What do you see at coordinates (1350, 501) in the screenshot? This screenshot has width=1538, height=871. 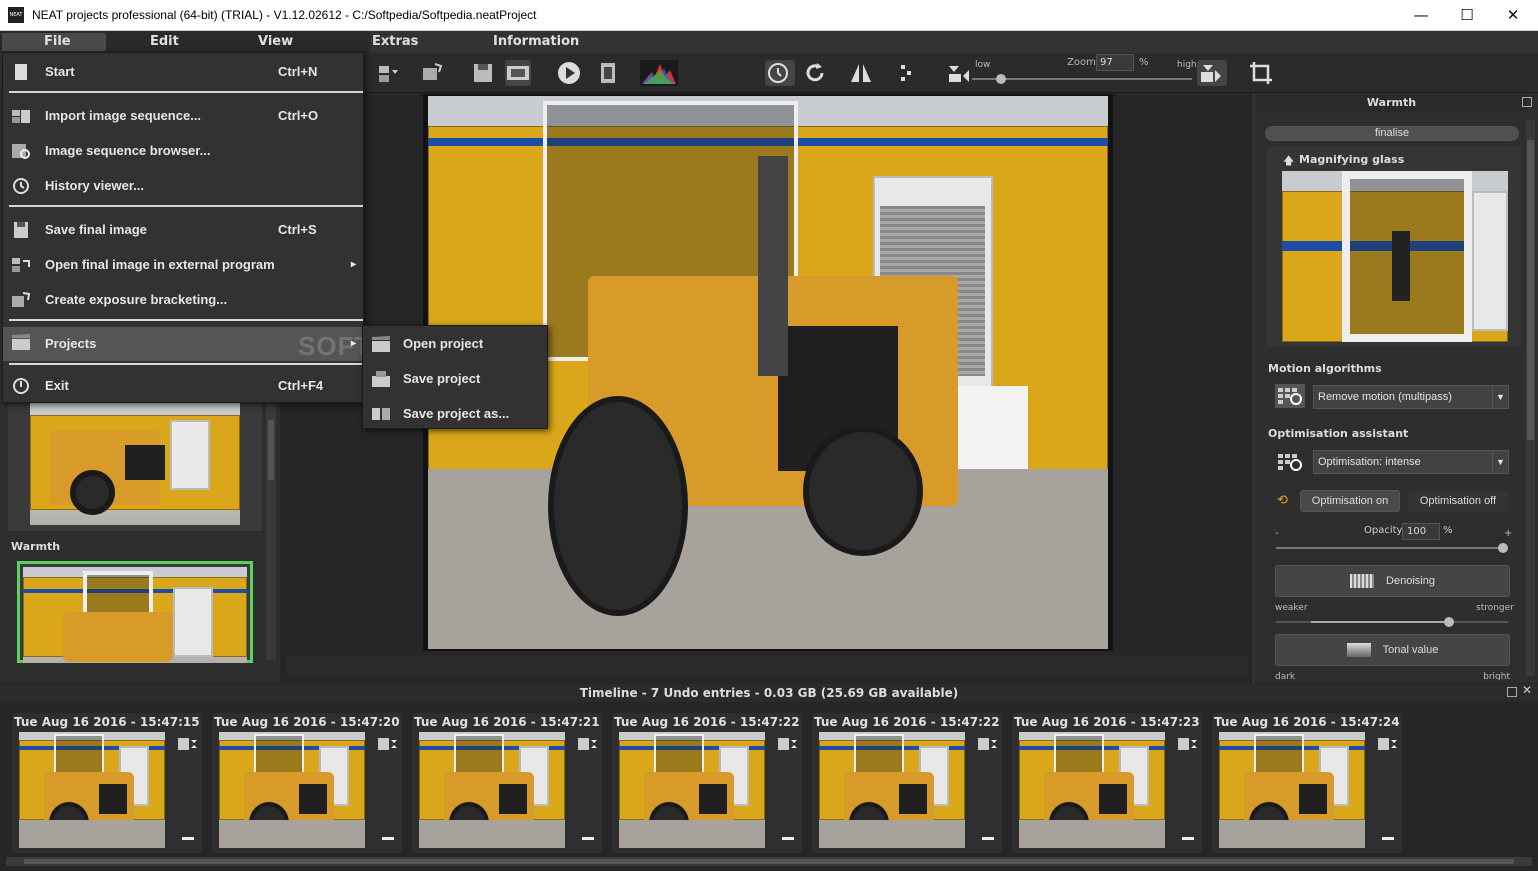 I see `optimisation-on-button: Optimisation on` at bounding box center [1350, 501].